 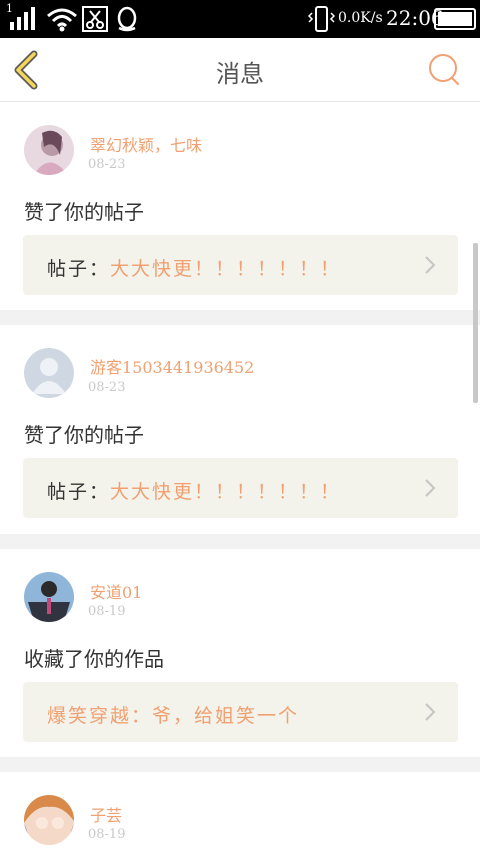 I want to click on signal-icon, so click(x=22, y=18).